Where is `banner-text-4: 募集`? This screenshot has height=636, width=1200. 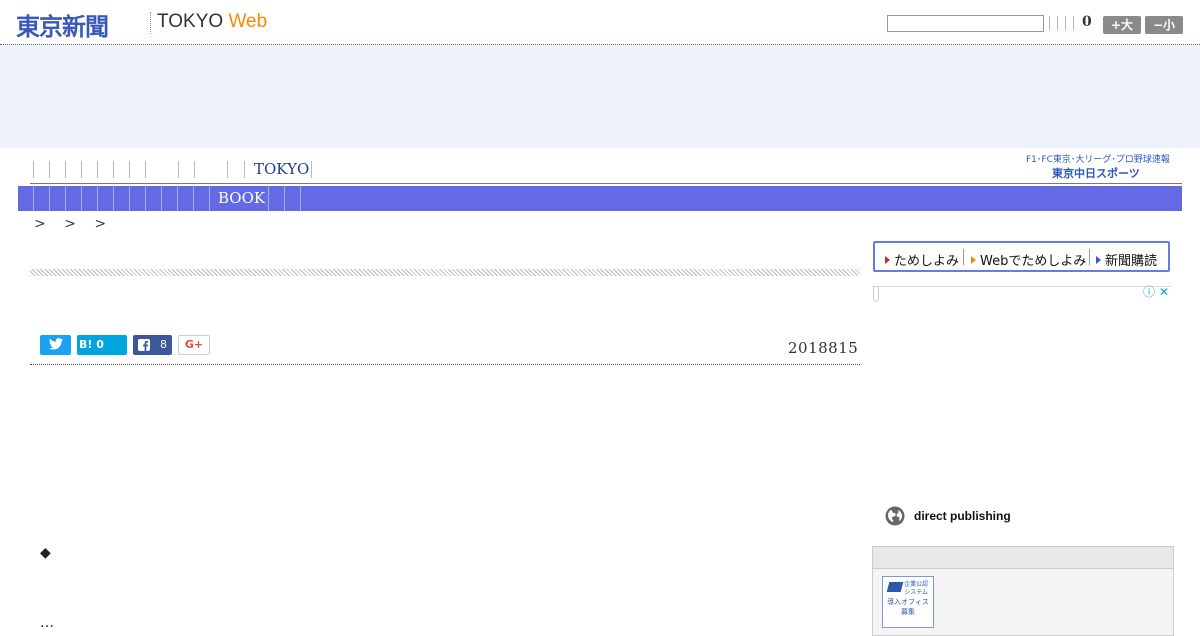
banner-text-4: 募集 is located at coordinates (908, 612).